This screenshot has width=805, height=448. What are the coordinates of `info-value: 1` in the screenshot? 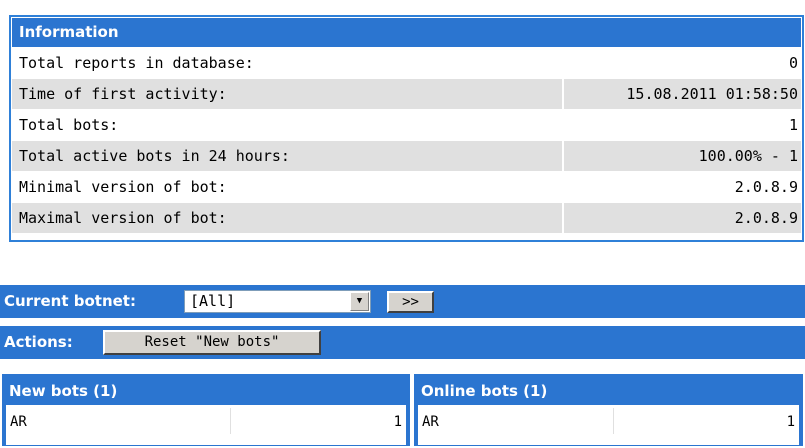 It's located at (793, 125).